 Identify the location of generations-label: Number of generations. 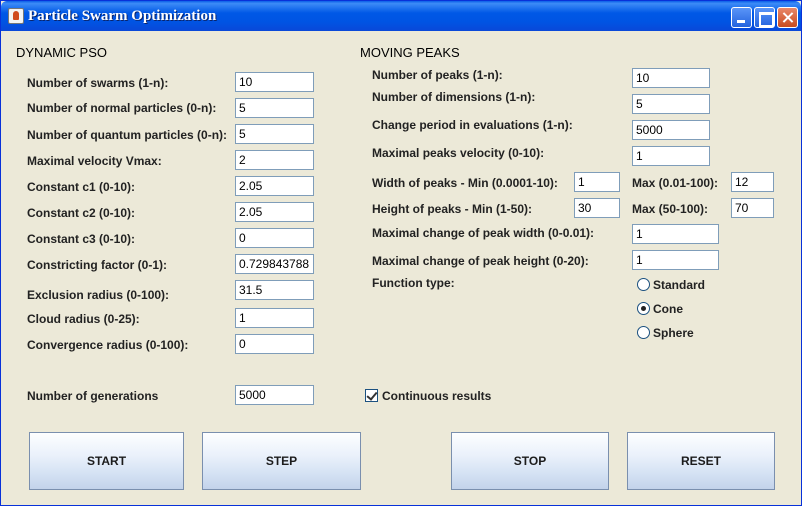
(93, 396).